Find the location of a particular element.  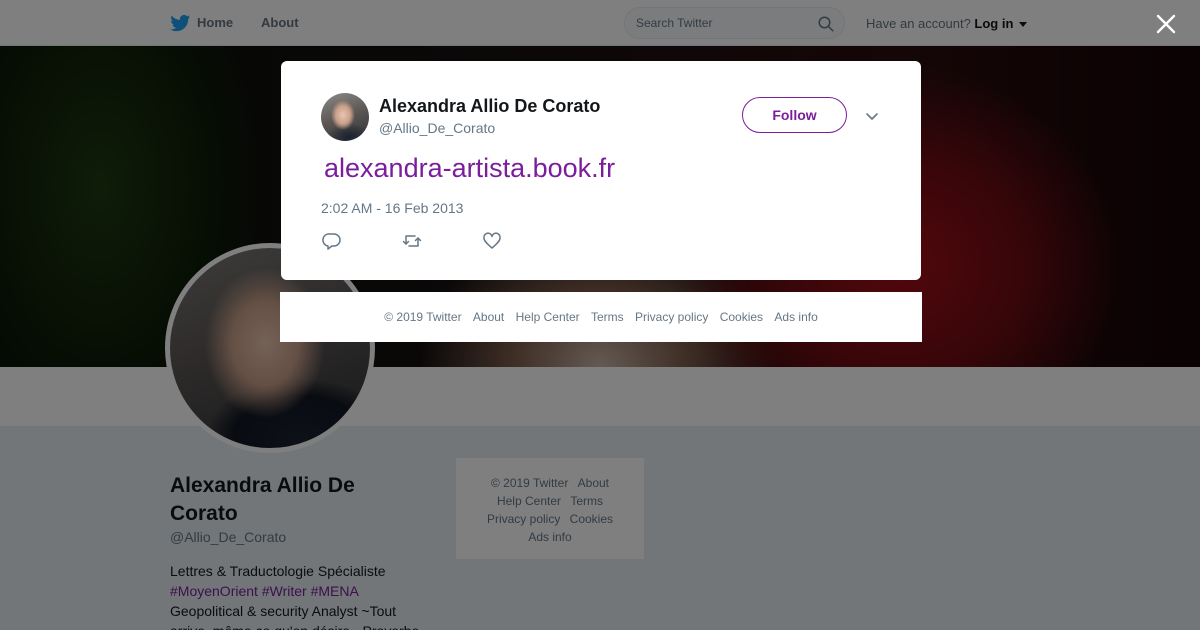

close-icon is located at coordinates (1166, 24).